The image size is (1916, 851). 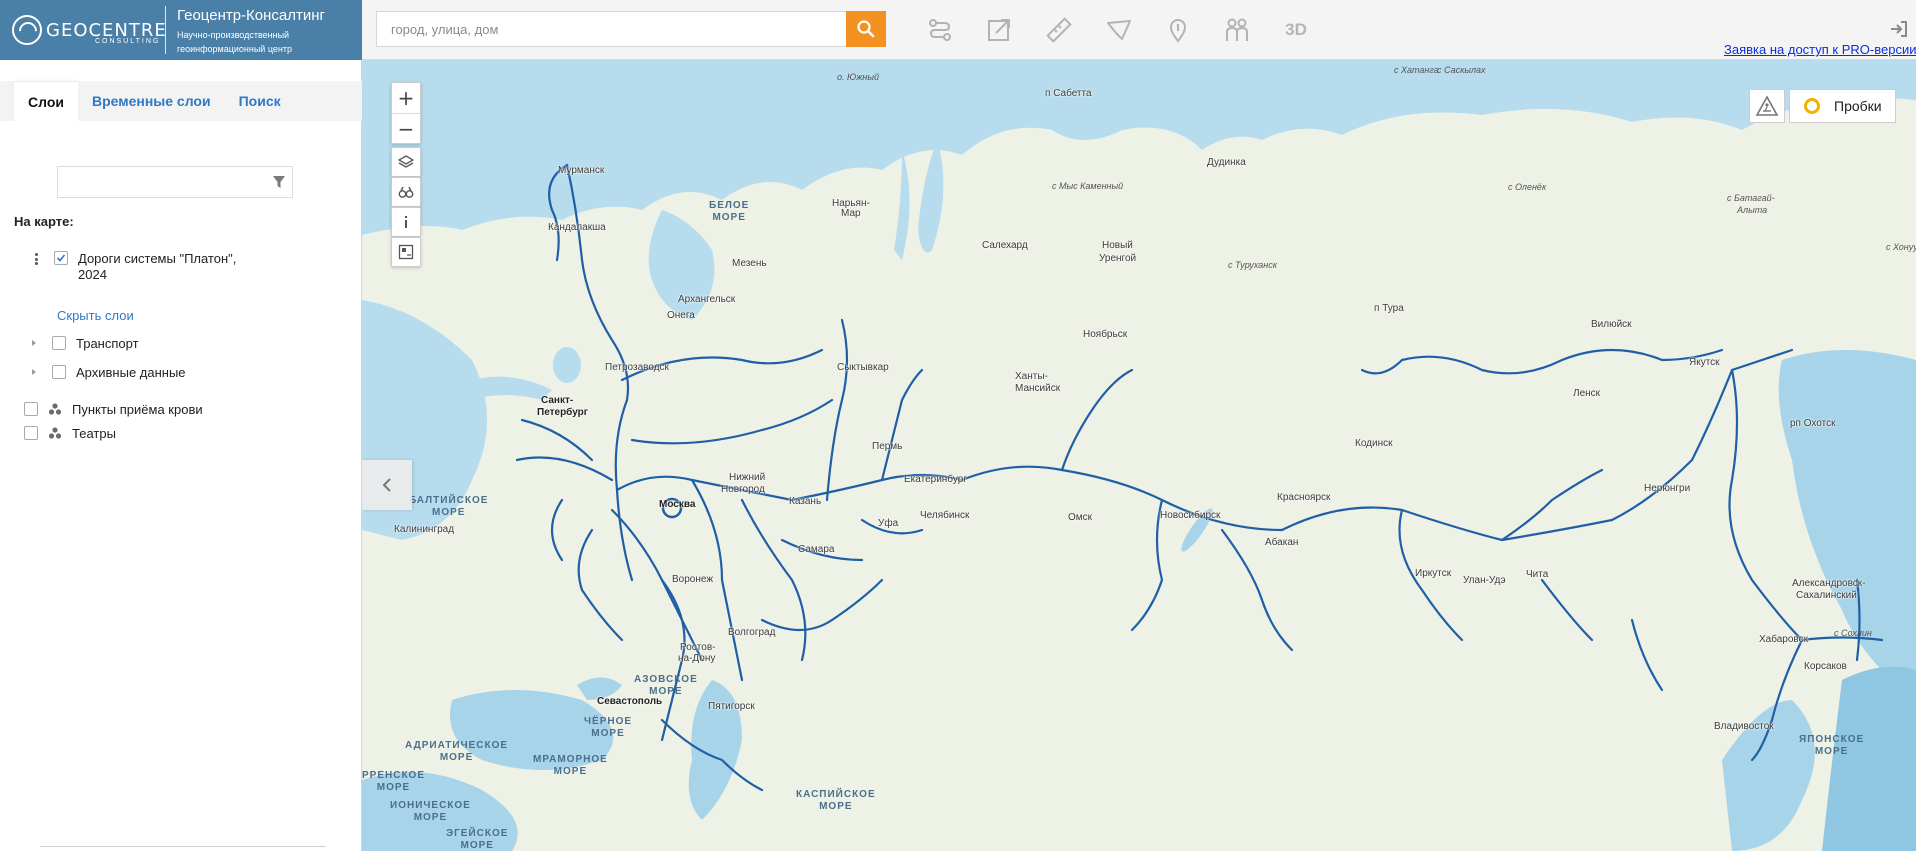 I want to click on on-map-heading: На карте:, so click(x=44, y=221).